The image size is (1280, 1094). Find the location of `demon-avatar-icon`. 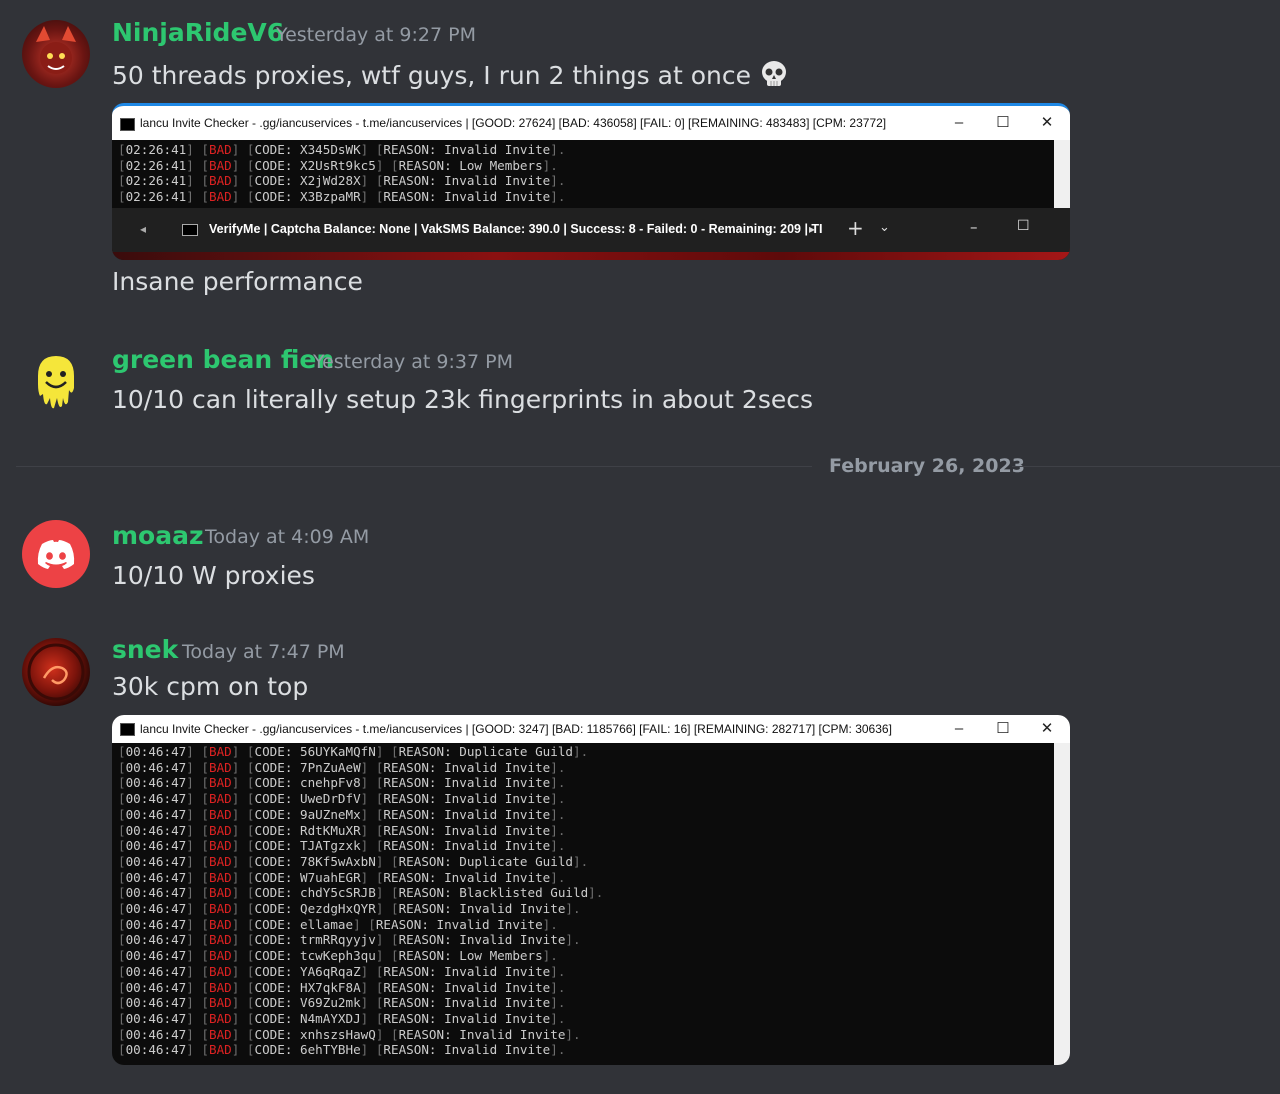

demon-avatar-icon is located at coordinates (56, 50).